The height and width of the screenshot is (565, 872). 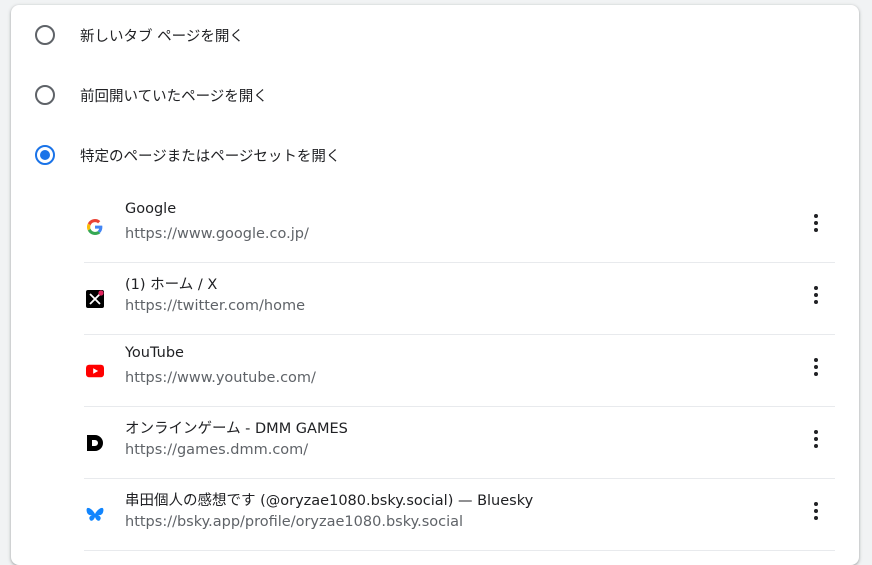 What do you see at coordinates (154, 353) in the screenshot?
I see `page-title: YouTube` at bounding box center [154, 353].